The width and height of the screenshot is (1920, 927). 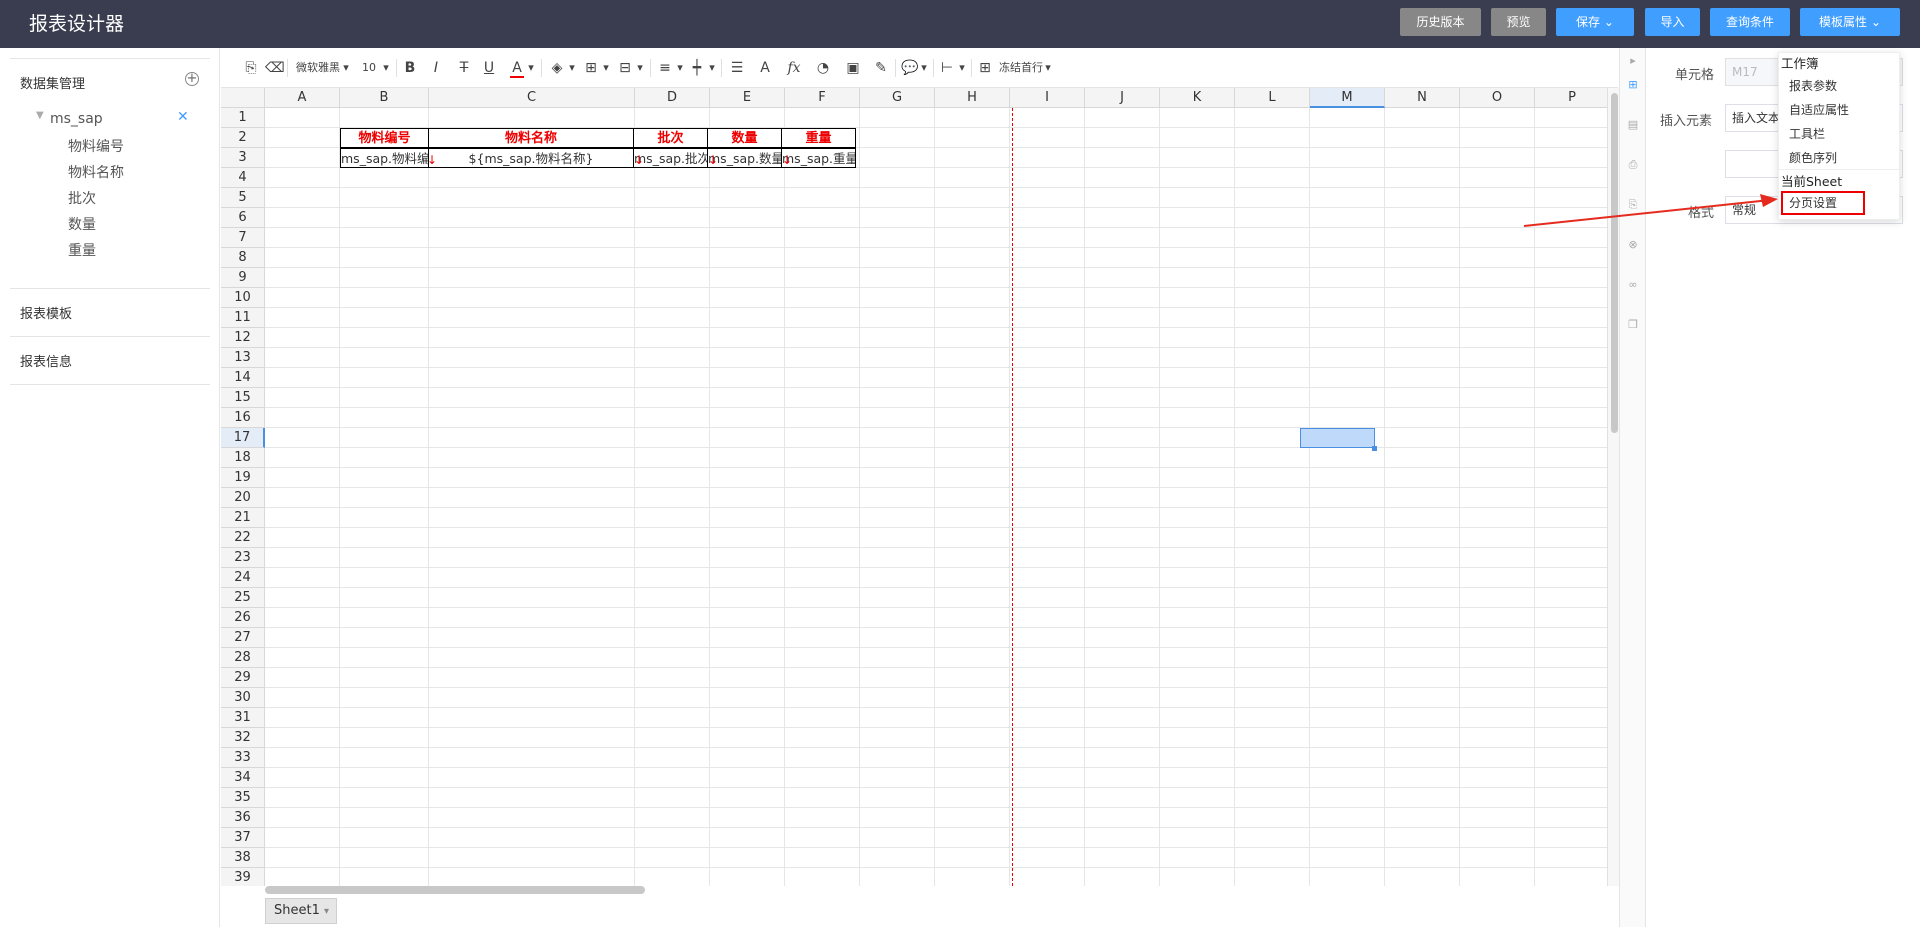 What do you see at coordinates (192, 79) in the screenshot?
I see `add-dataset-icon: +` at bounding box center [192, 79].